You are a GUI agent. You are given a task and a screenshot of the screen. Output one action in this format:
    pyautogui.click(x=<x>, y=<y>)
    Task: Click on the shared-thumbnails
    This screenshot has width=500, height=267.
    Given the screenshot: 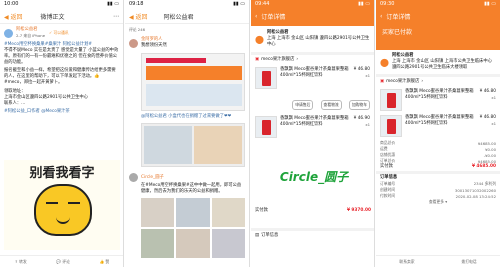 What is the action you would take?
    pyautogui.click(x=193, y=145)
    